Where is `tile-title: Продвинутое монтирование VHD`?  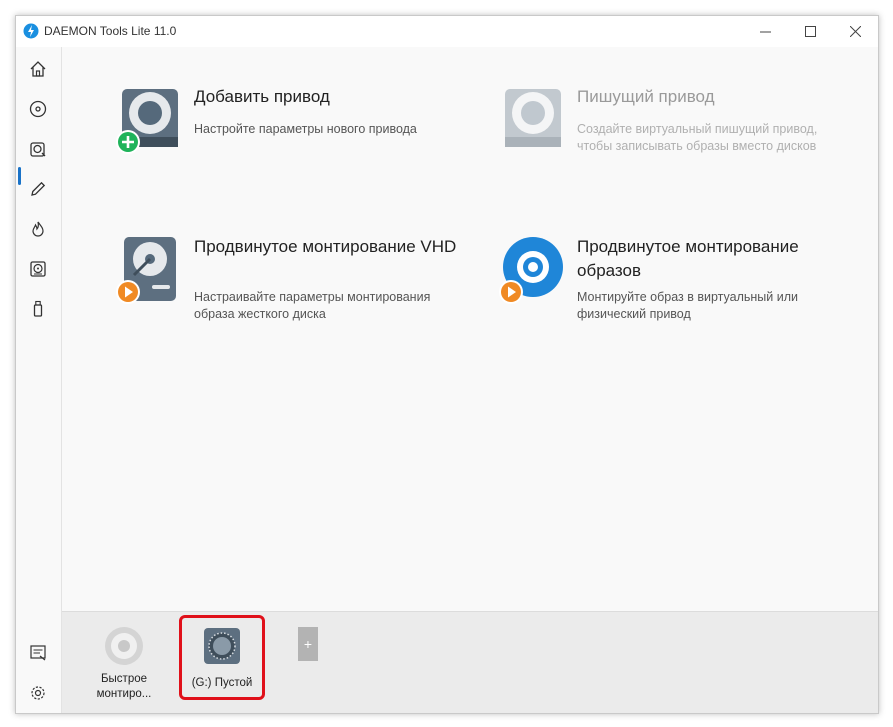 tile-title: Продвинутое монтирование VHD is located at coordinates (325, 246).